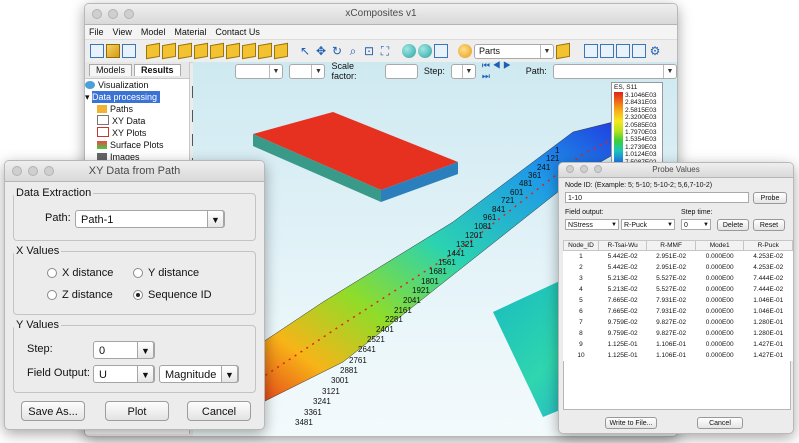 The width and height of the screenshot is (799, 443). What do you see at coordinates (678, 289) in the screenshot?
I see `table-row: 4 5.213E-02 5.527E-02 0.000E00 7.444E-02` at bounding box center [678, 289].